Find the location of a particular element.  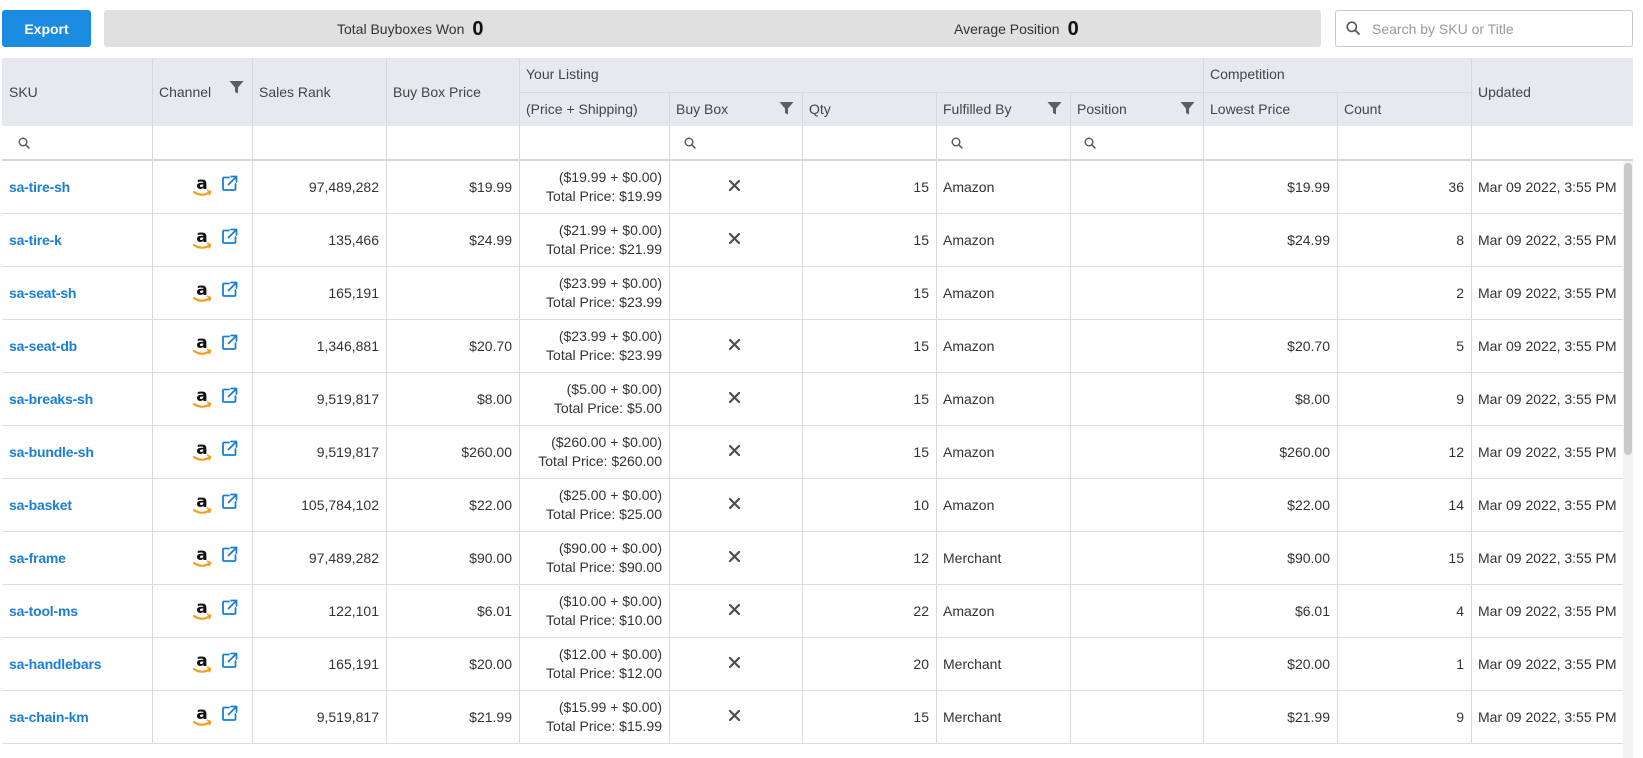

sku-link: sa-seat-db is located at coordinates (77, 346).